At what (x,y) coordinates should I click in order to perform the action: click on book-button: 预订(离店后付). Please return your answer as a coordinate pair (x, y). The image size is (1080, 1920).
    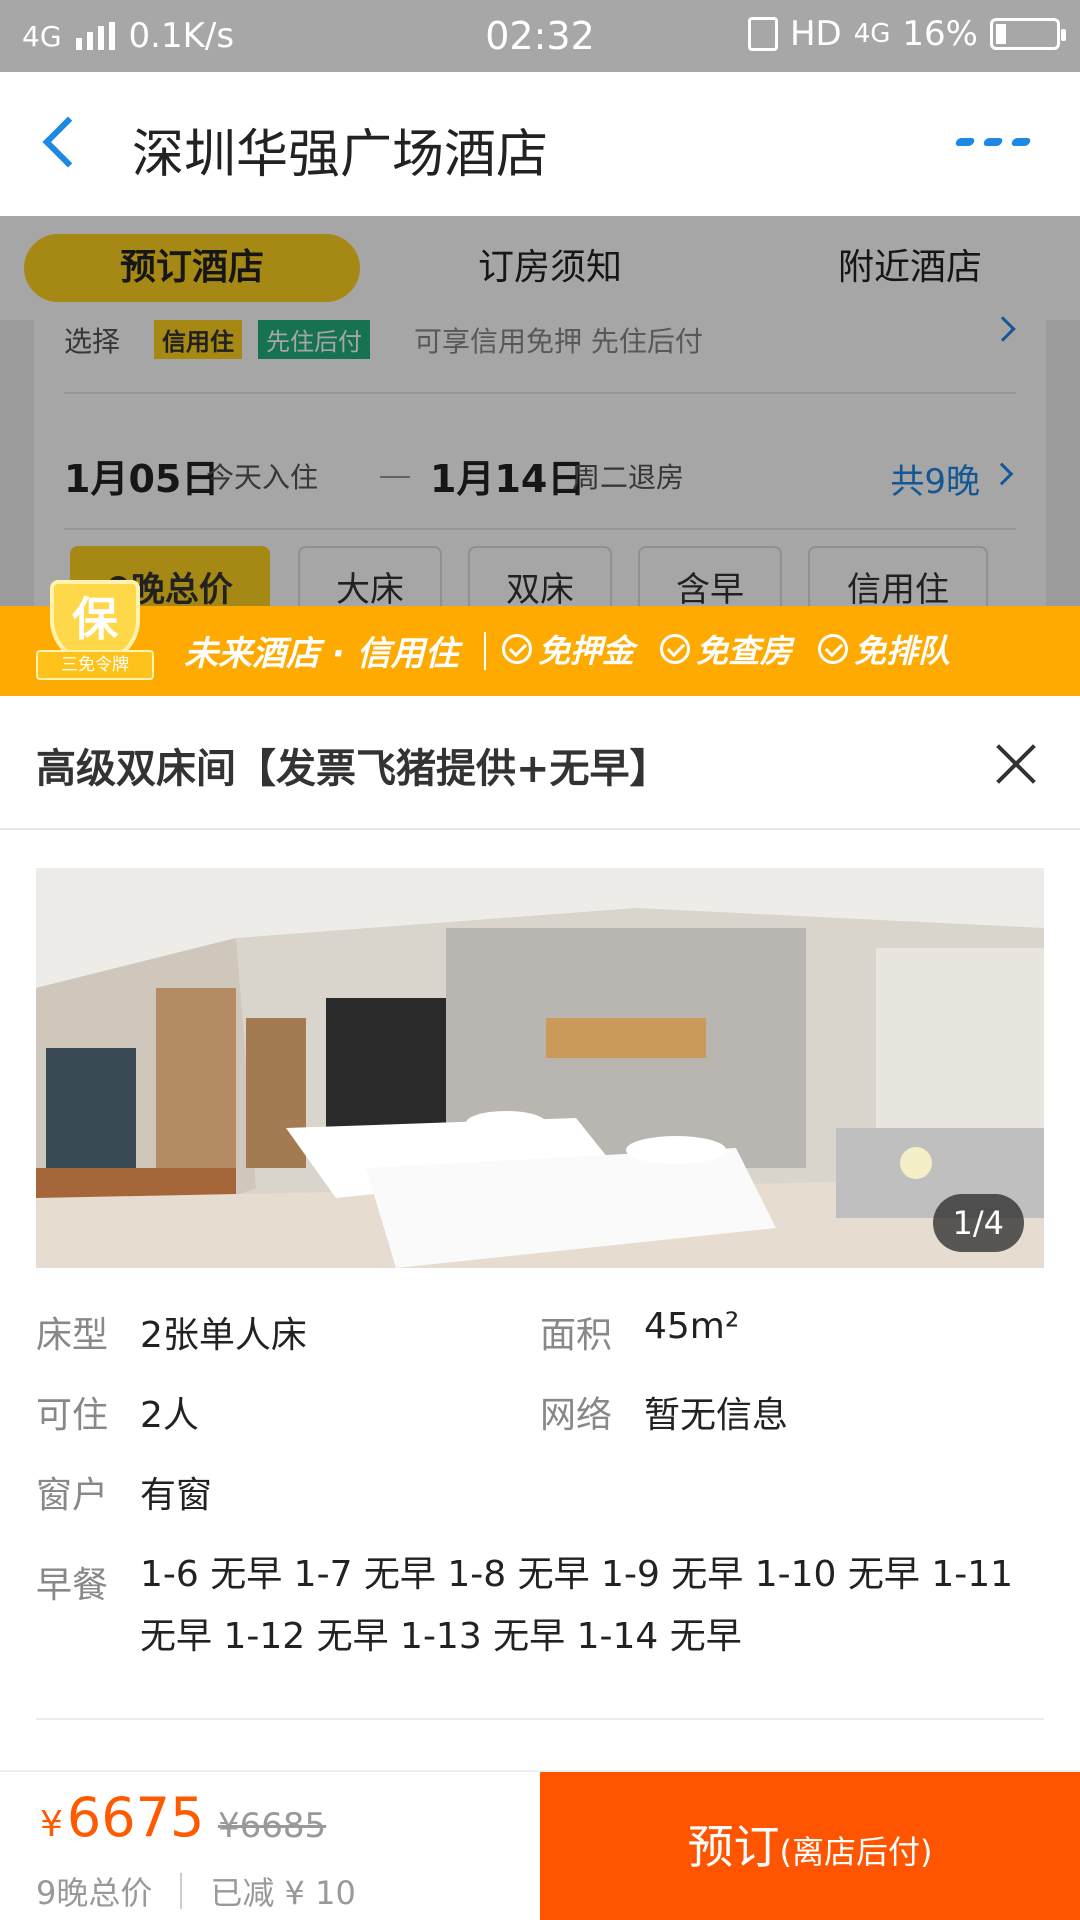
    Looking at the image, I should click on (810, 1846).